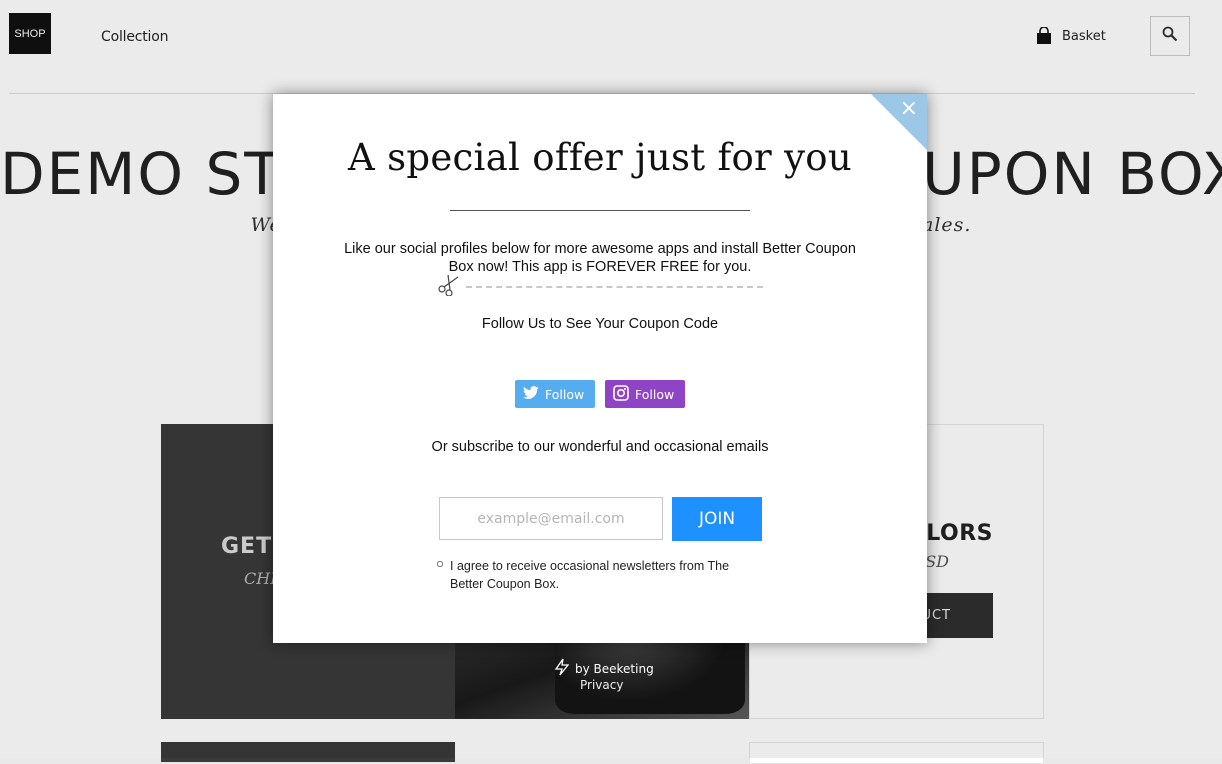 Image resolution: width=1222 pixels, height=764 pixels. Describe the element at coordinates (562, 668) in the screenshot. I see `lightning-icon` at that location.